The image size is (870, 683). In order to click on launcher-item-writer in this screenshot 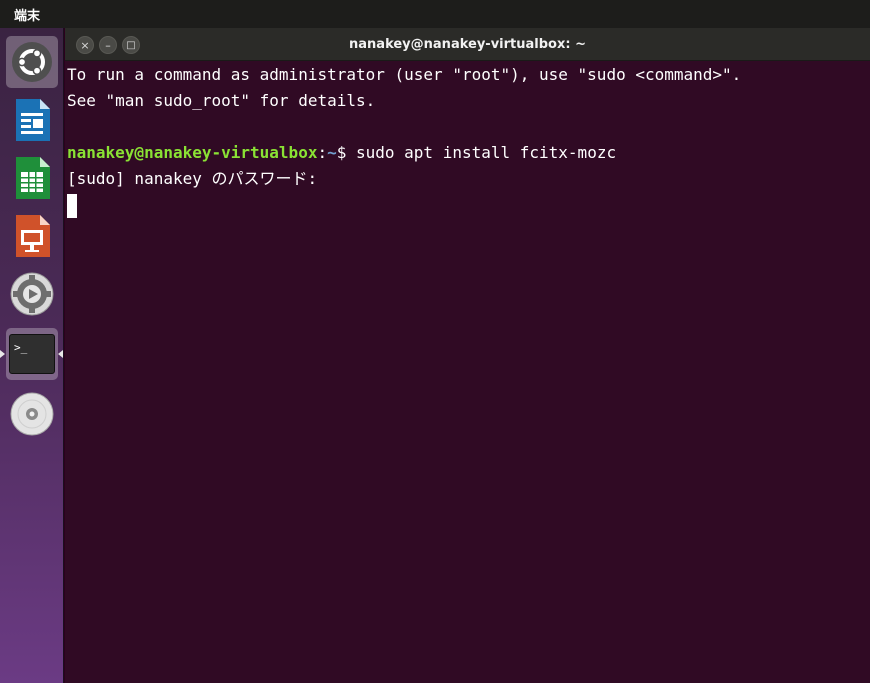, I will do `click(32, 120)`.